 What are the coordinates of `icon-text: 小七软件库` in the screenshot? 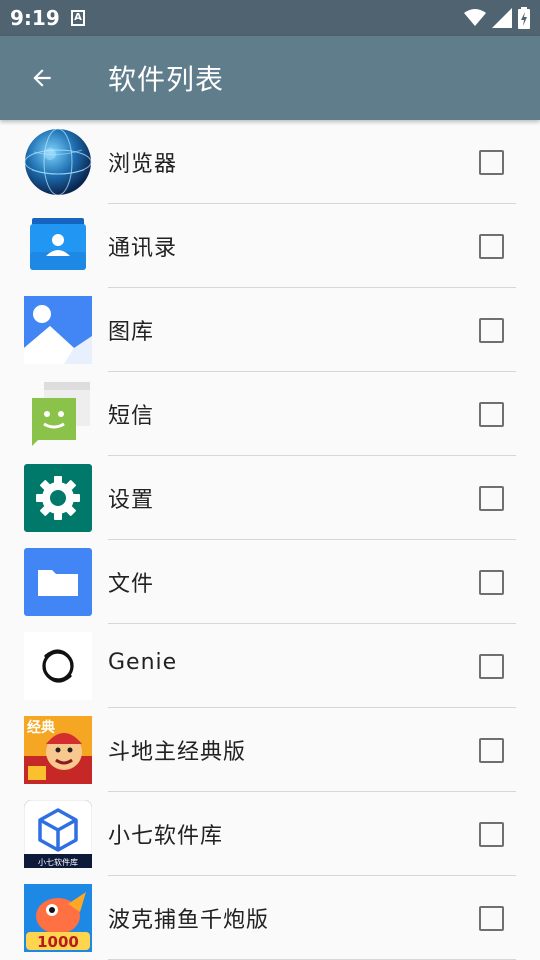 It's located at (58, 862).